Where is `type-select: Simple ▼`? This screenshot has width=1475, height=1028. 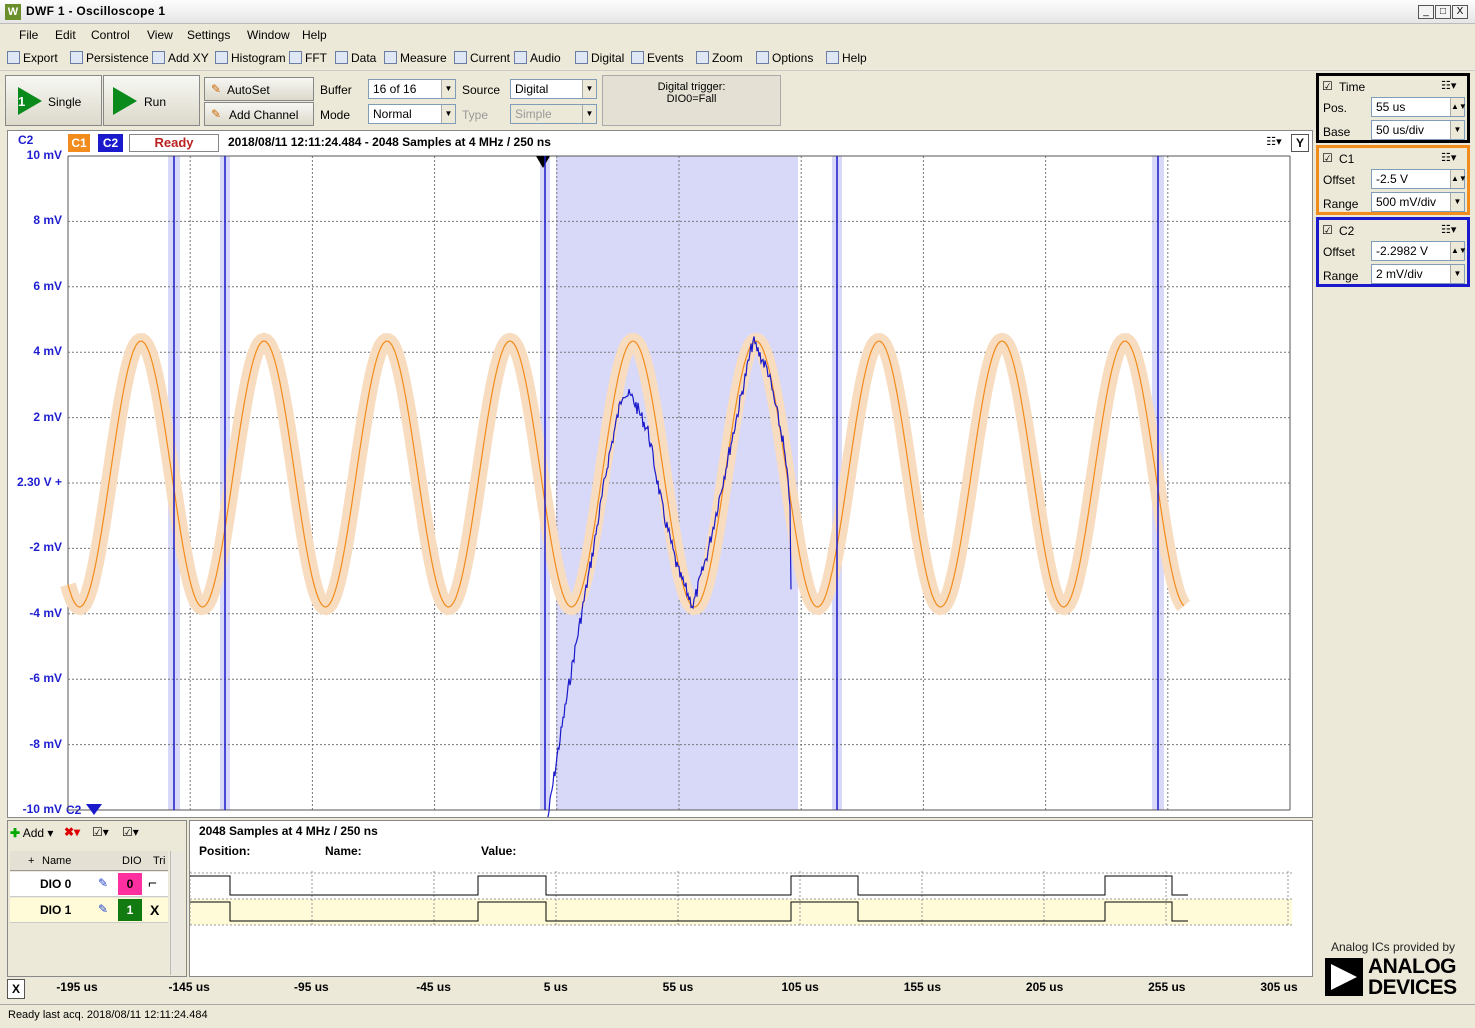 type-select: Simple ▼ is located at coordinates (553, 114).